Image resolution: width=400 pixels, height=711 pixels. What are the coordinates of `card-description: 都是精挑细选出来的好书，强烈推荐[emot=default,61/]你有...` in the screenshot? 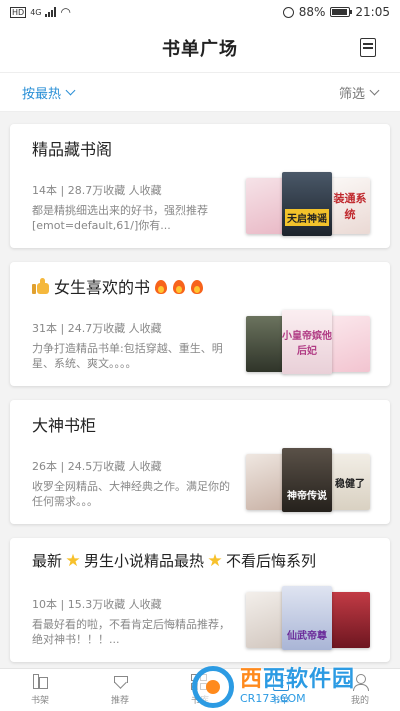 It's located at (120, 218).